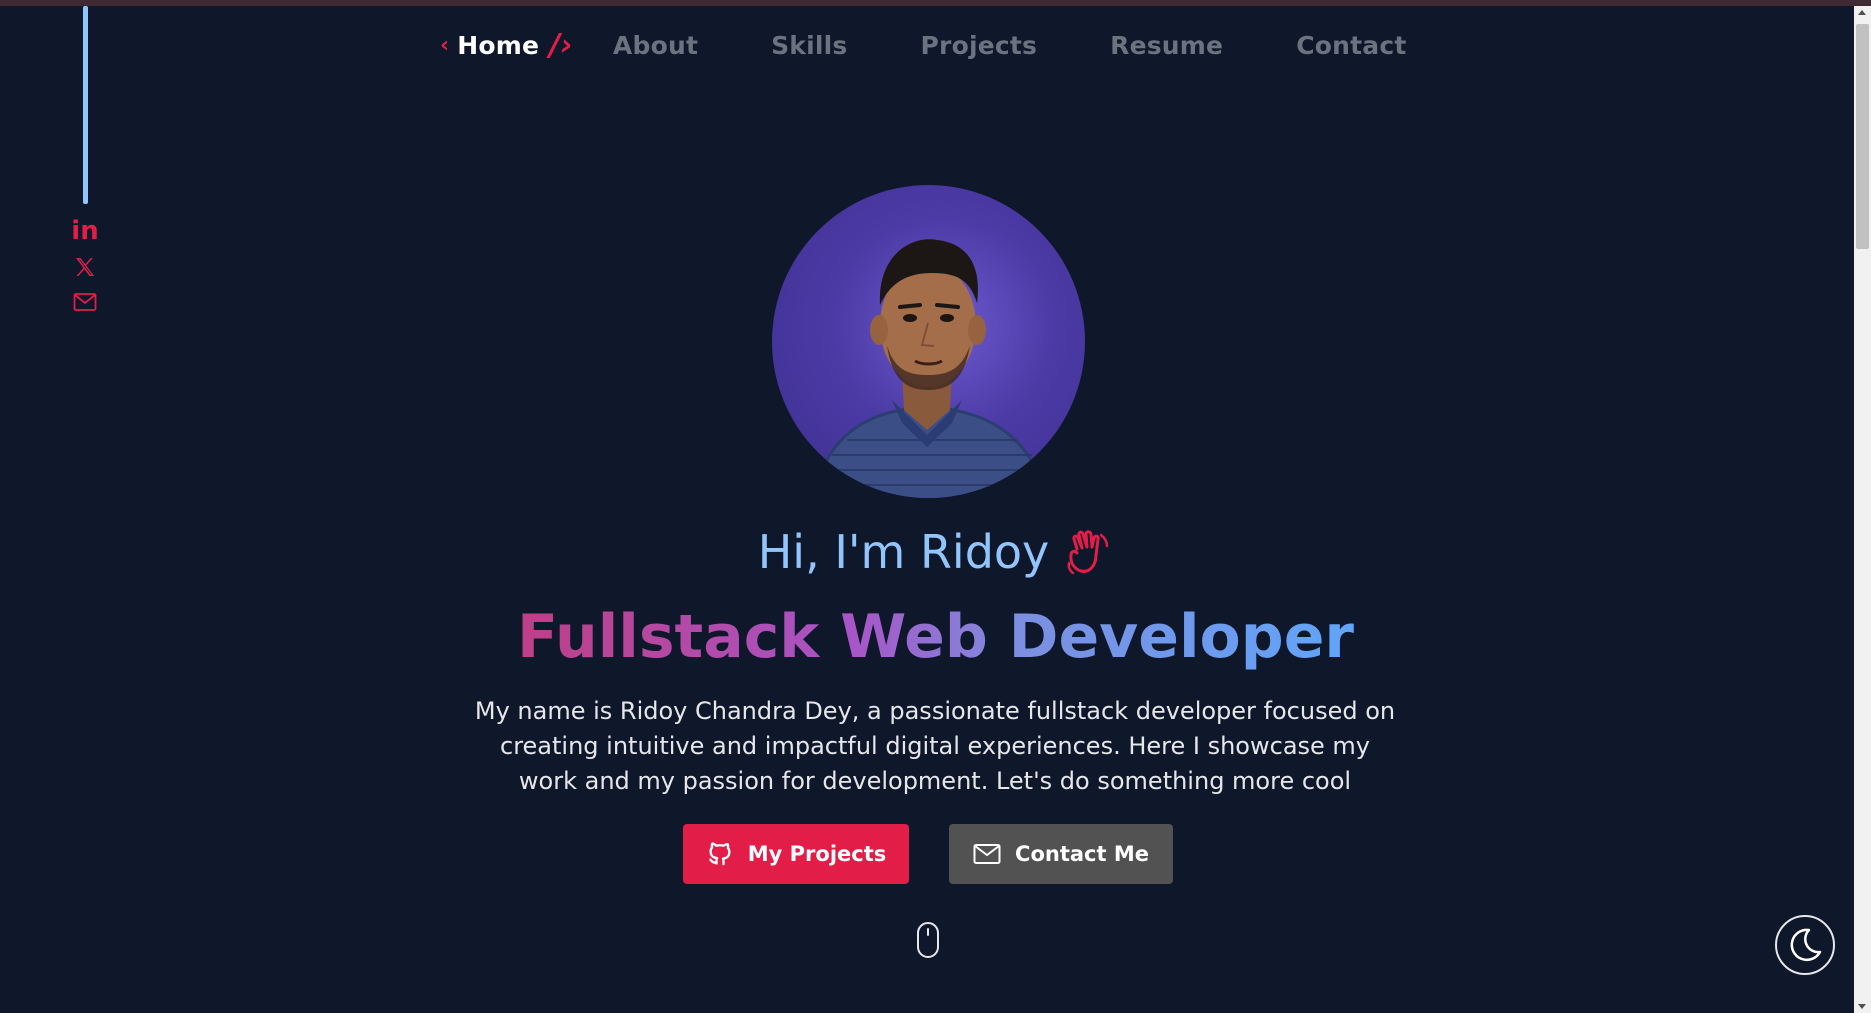  I want to click on email-link, so click(85, 302).